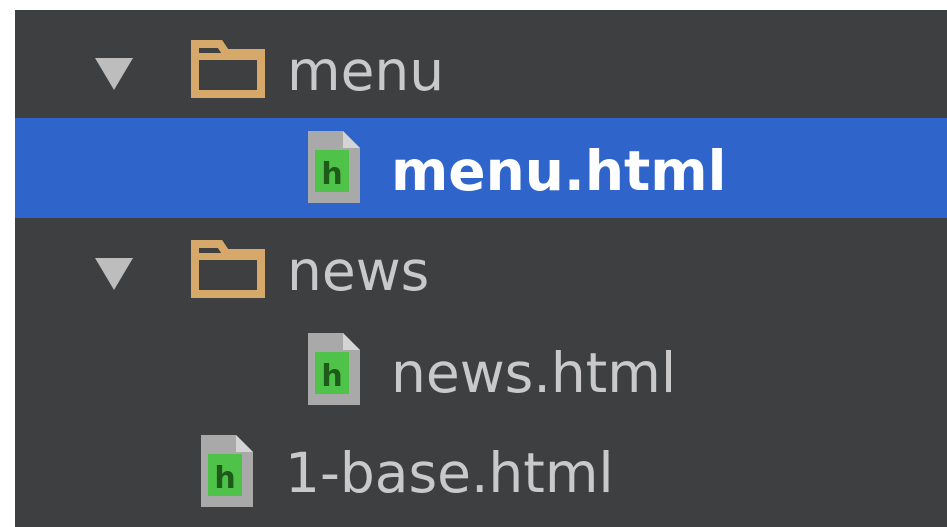  Describe the element at coordinates (358, 271) in the screenshot. I see `folder-label: news` at that location.